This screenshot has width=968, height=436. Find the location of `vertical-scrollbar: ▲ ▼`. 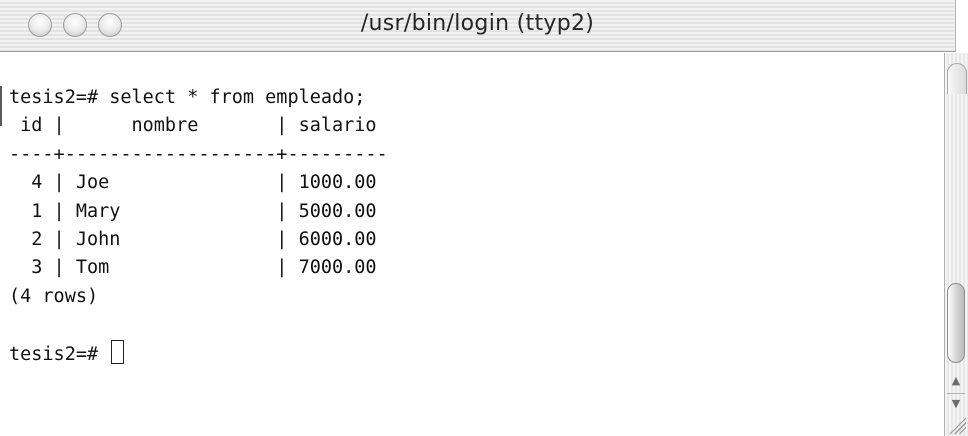

vertical-scrollbar: ▲ ▼ is located at coordinates (956, 244).